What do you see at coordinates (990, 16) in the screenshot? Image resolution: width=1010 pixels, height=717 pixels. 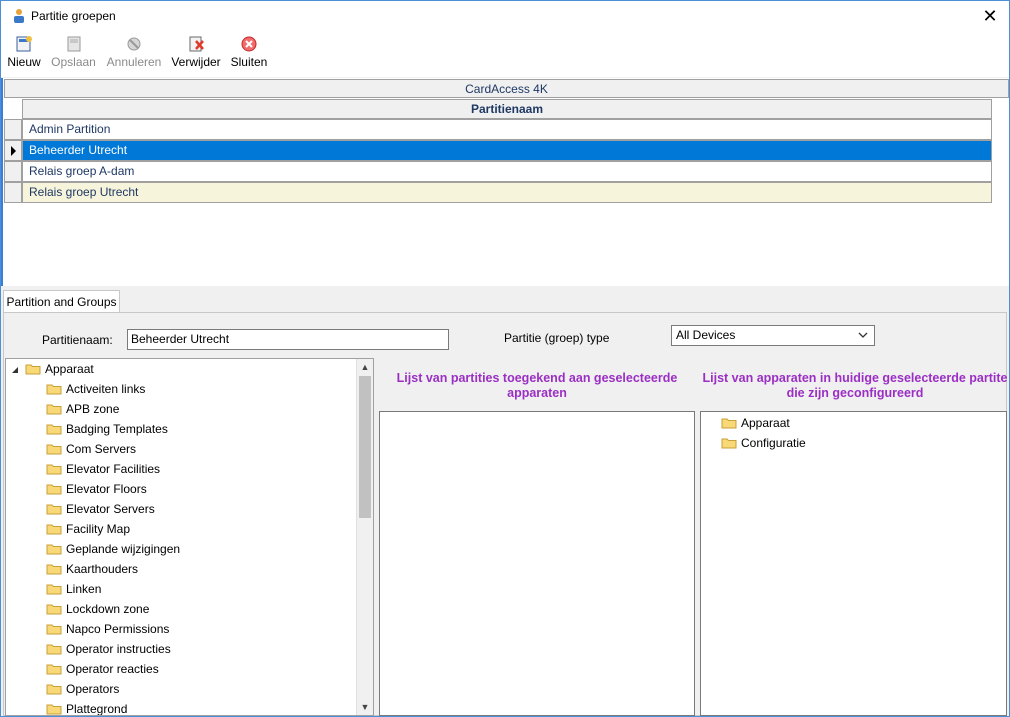 I see `close-window-button: ✕` at bounding box center [990, 16].